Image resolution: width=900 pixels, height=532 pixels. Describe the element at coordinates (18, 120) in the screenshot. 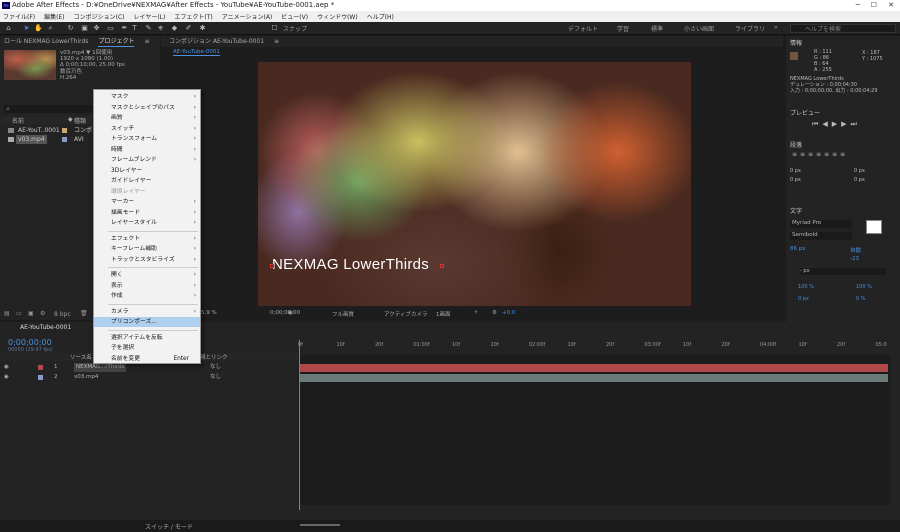

I see `col-name: 名前` at that location.